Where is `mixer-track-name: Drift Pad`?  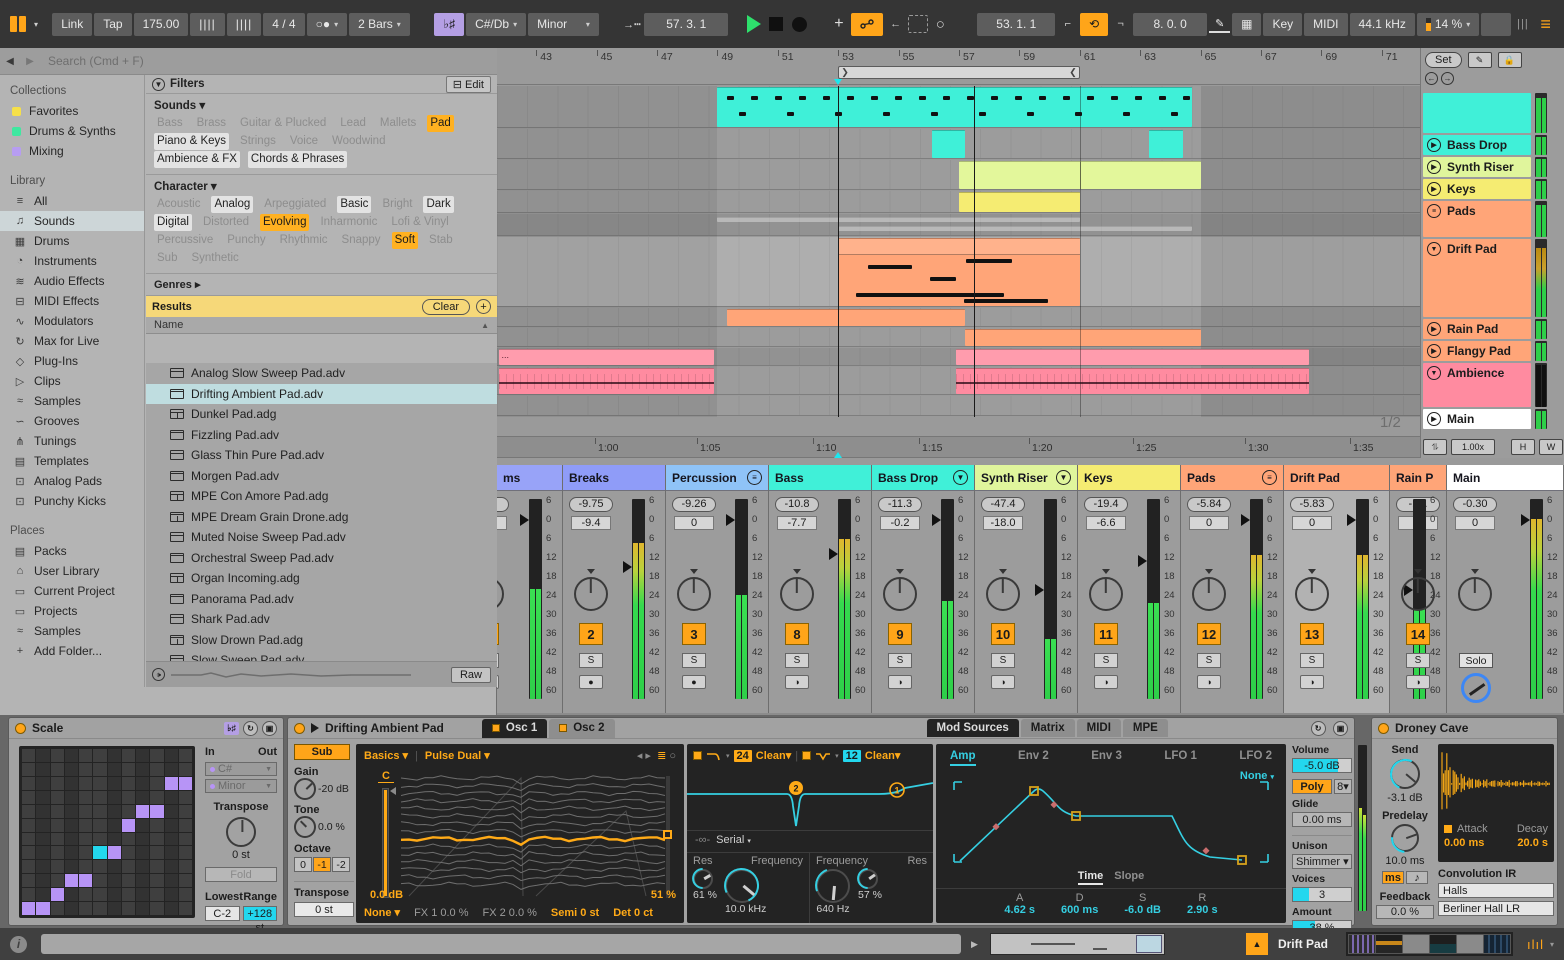
mixer-track-name: Drift Pad is located at coordinates (1336, 478).